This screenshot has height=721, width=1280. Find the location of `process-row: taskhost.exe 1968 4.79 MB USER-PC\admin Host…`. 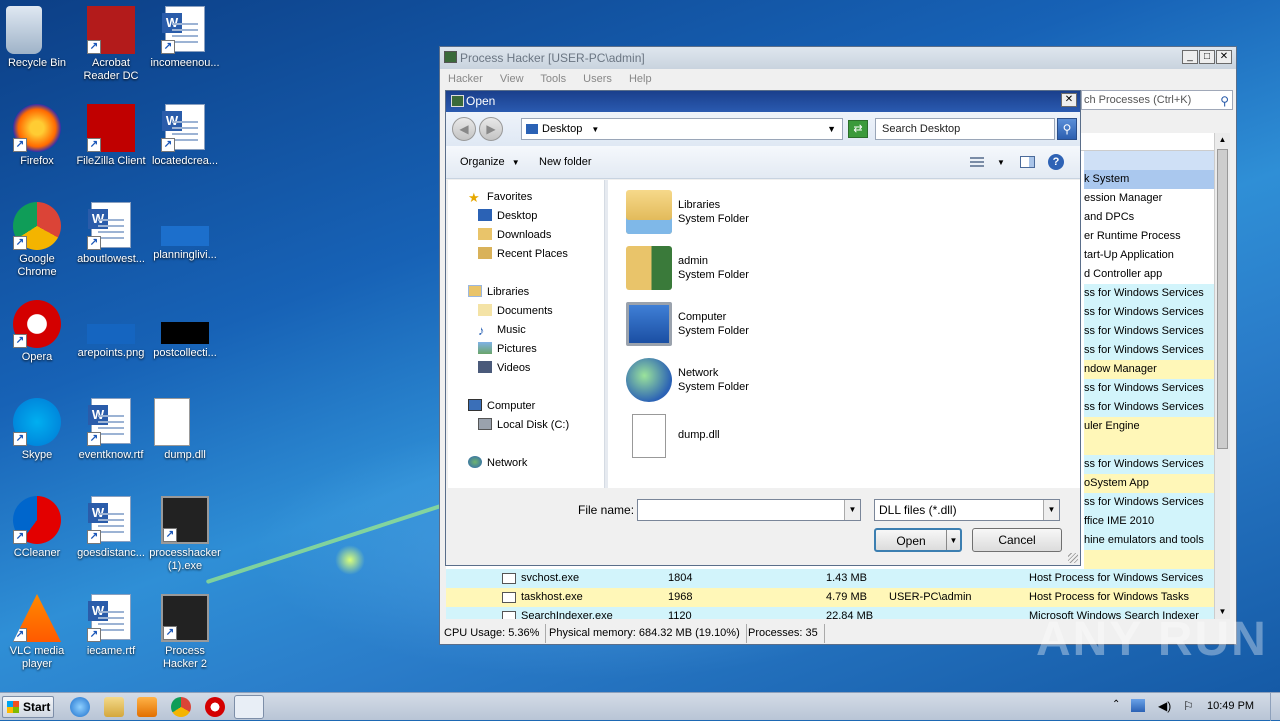

process-row: taskhost.exe 1968 4.79 MB USER-PC\admin Host… is located at coordinates (830, 597).